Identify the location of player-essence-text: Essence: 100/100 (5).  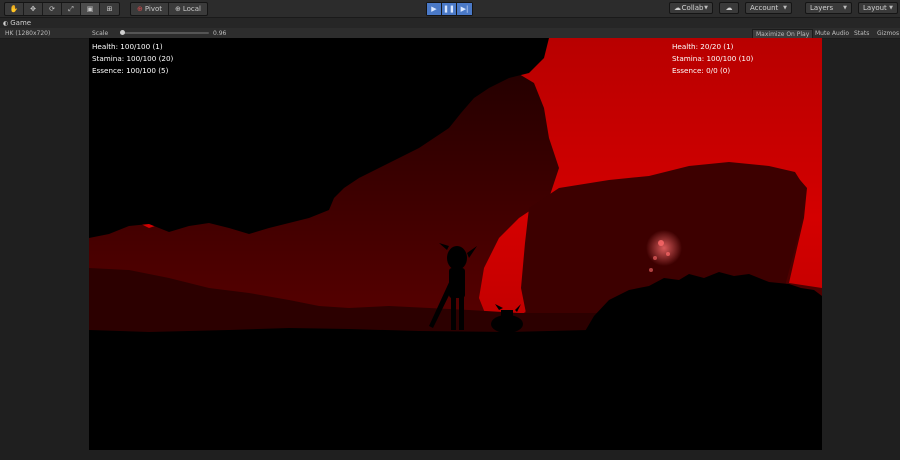
(130, 70).